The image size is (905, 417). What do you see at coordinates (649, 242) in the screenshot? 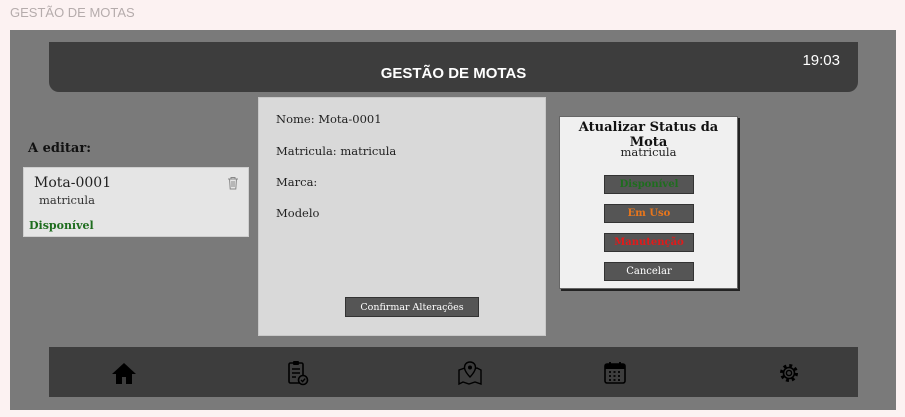
I see `status-maintenance-button: Manutenção` at bounding box center [649, 242].